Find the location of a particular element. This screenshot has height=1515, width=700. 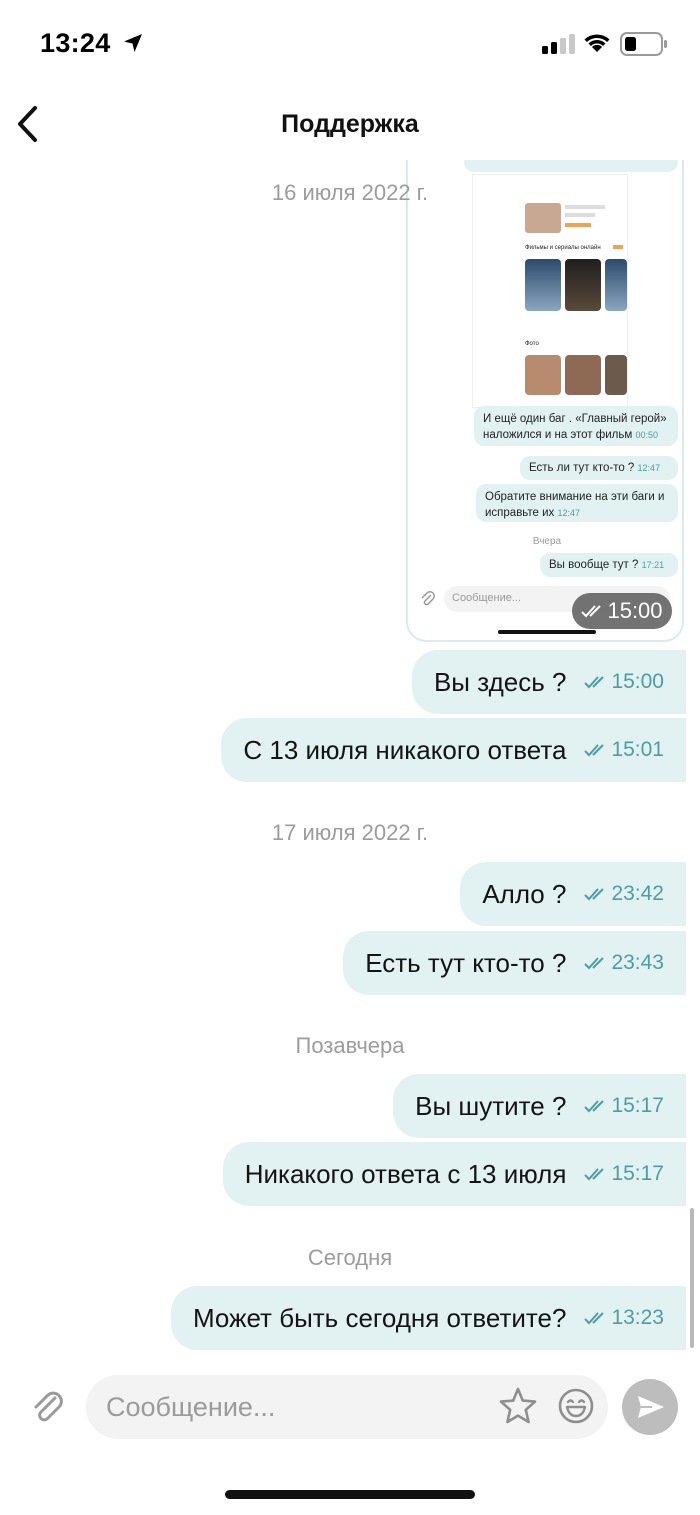

send-icon is located at coordinates (651, 1407).